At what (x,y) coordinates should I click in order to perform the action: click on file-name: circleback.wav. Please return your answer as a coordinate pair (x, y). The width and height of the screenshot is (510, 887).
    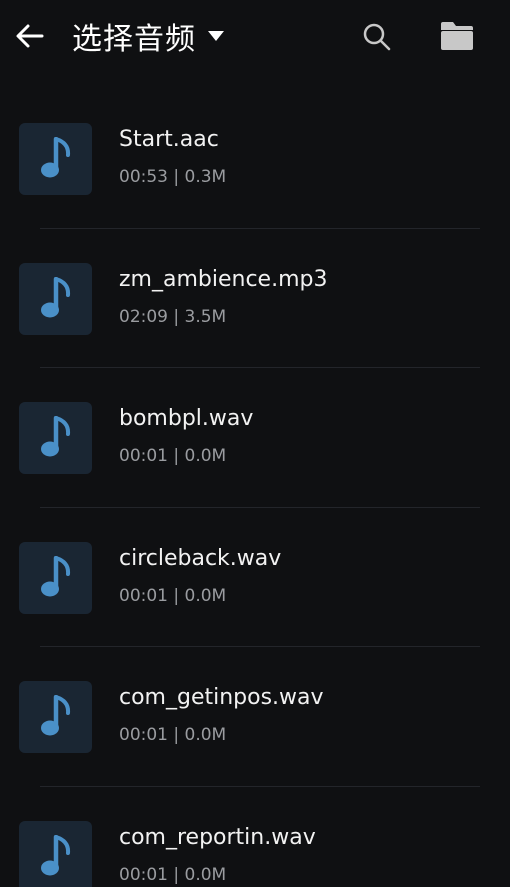
    Looking at the image, I should click on (200, 558).